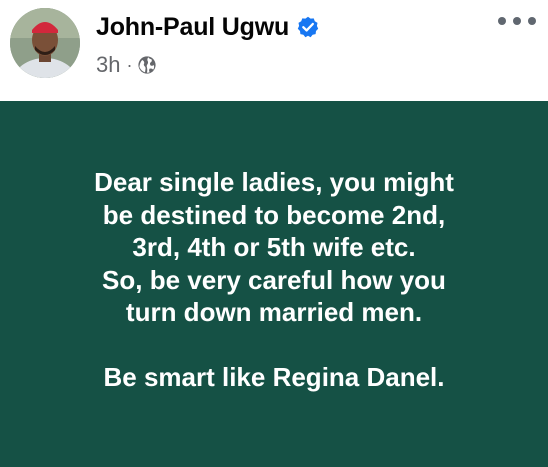 Image resolution: width=548 pixels, height=467 pixels. Describe the element at coordinates (274, 214) in the screenshot. I see `post-message-line: be destined to become 2nd,` at that location.